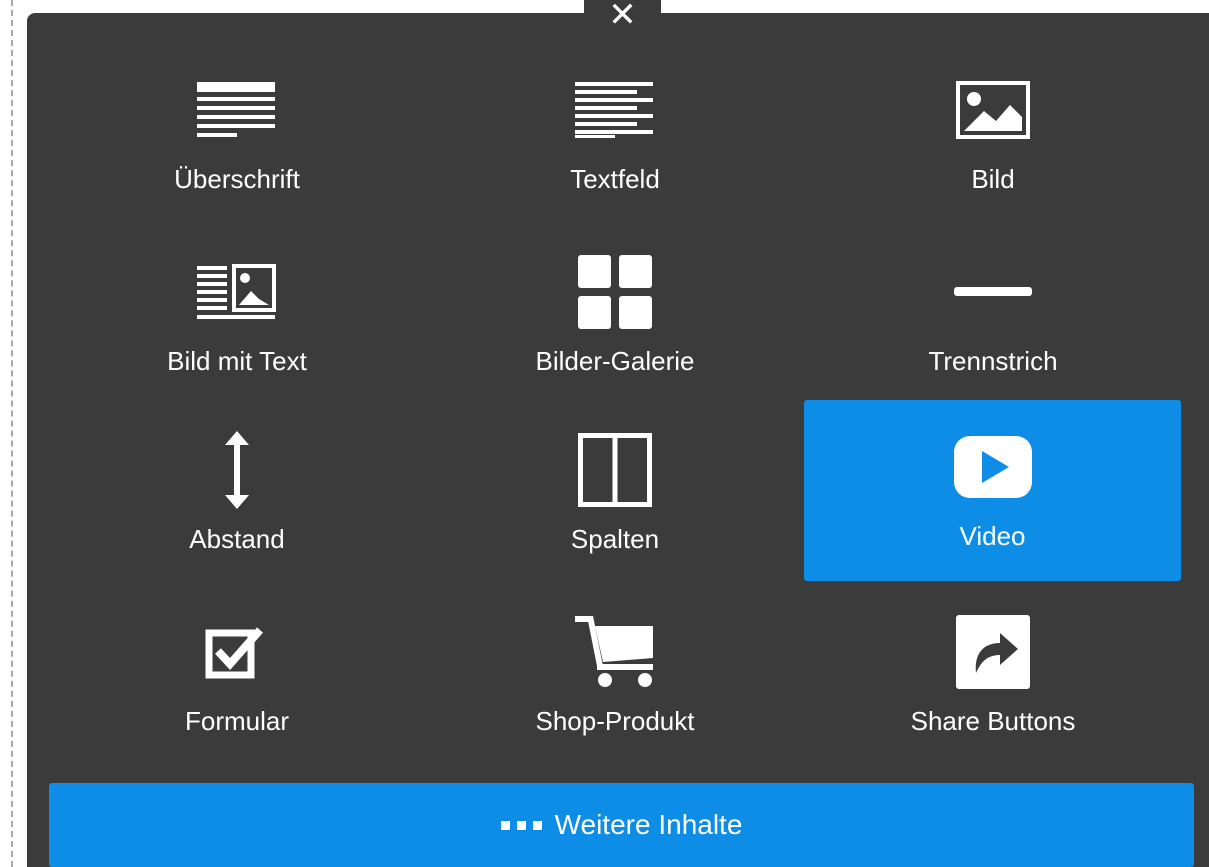 This screenshot has height=867, width=1209. Describe the element at coordinates (993, 361) in the screenshot. I see `tile-label: Trennstrich` at that location.